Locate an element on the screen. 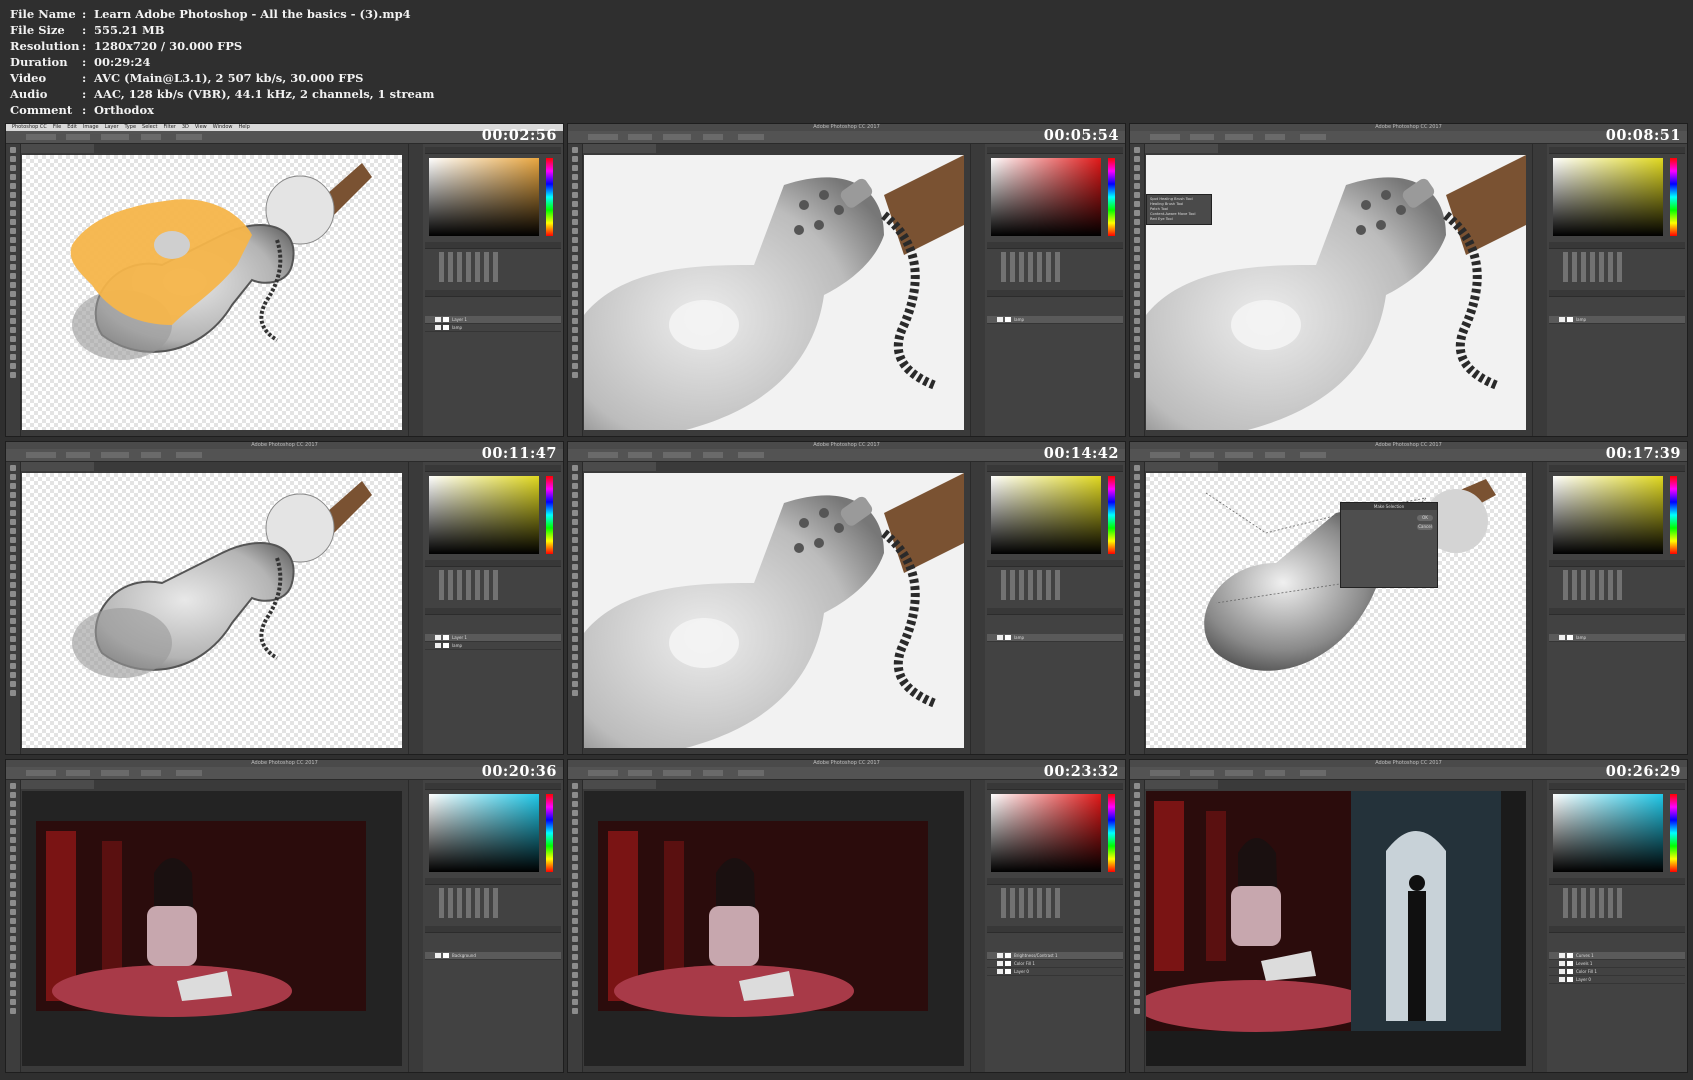 The width and height of the screenshot is (1693, 1080). layer-row: Brightness/Contrast 1 is located at coordinates (1055, 956).